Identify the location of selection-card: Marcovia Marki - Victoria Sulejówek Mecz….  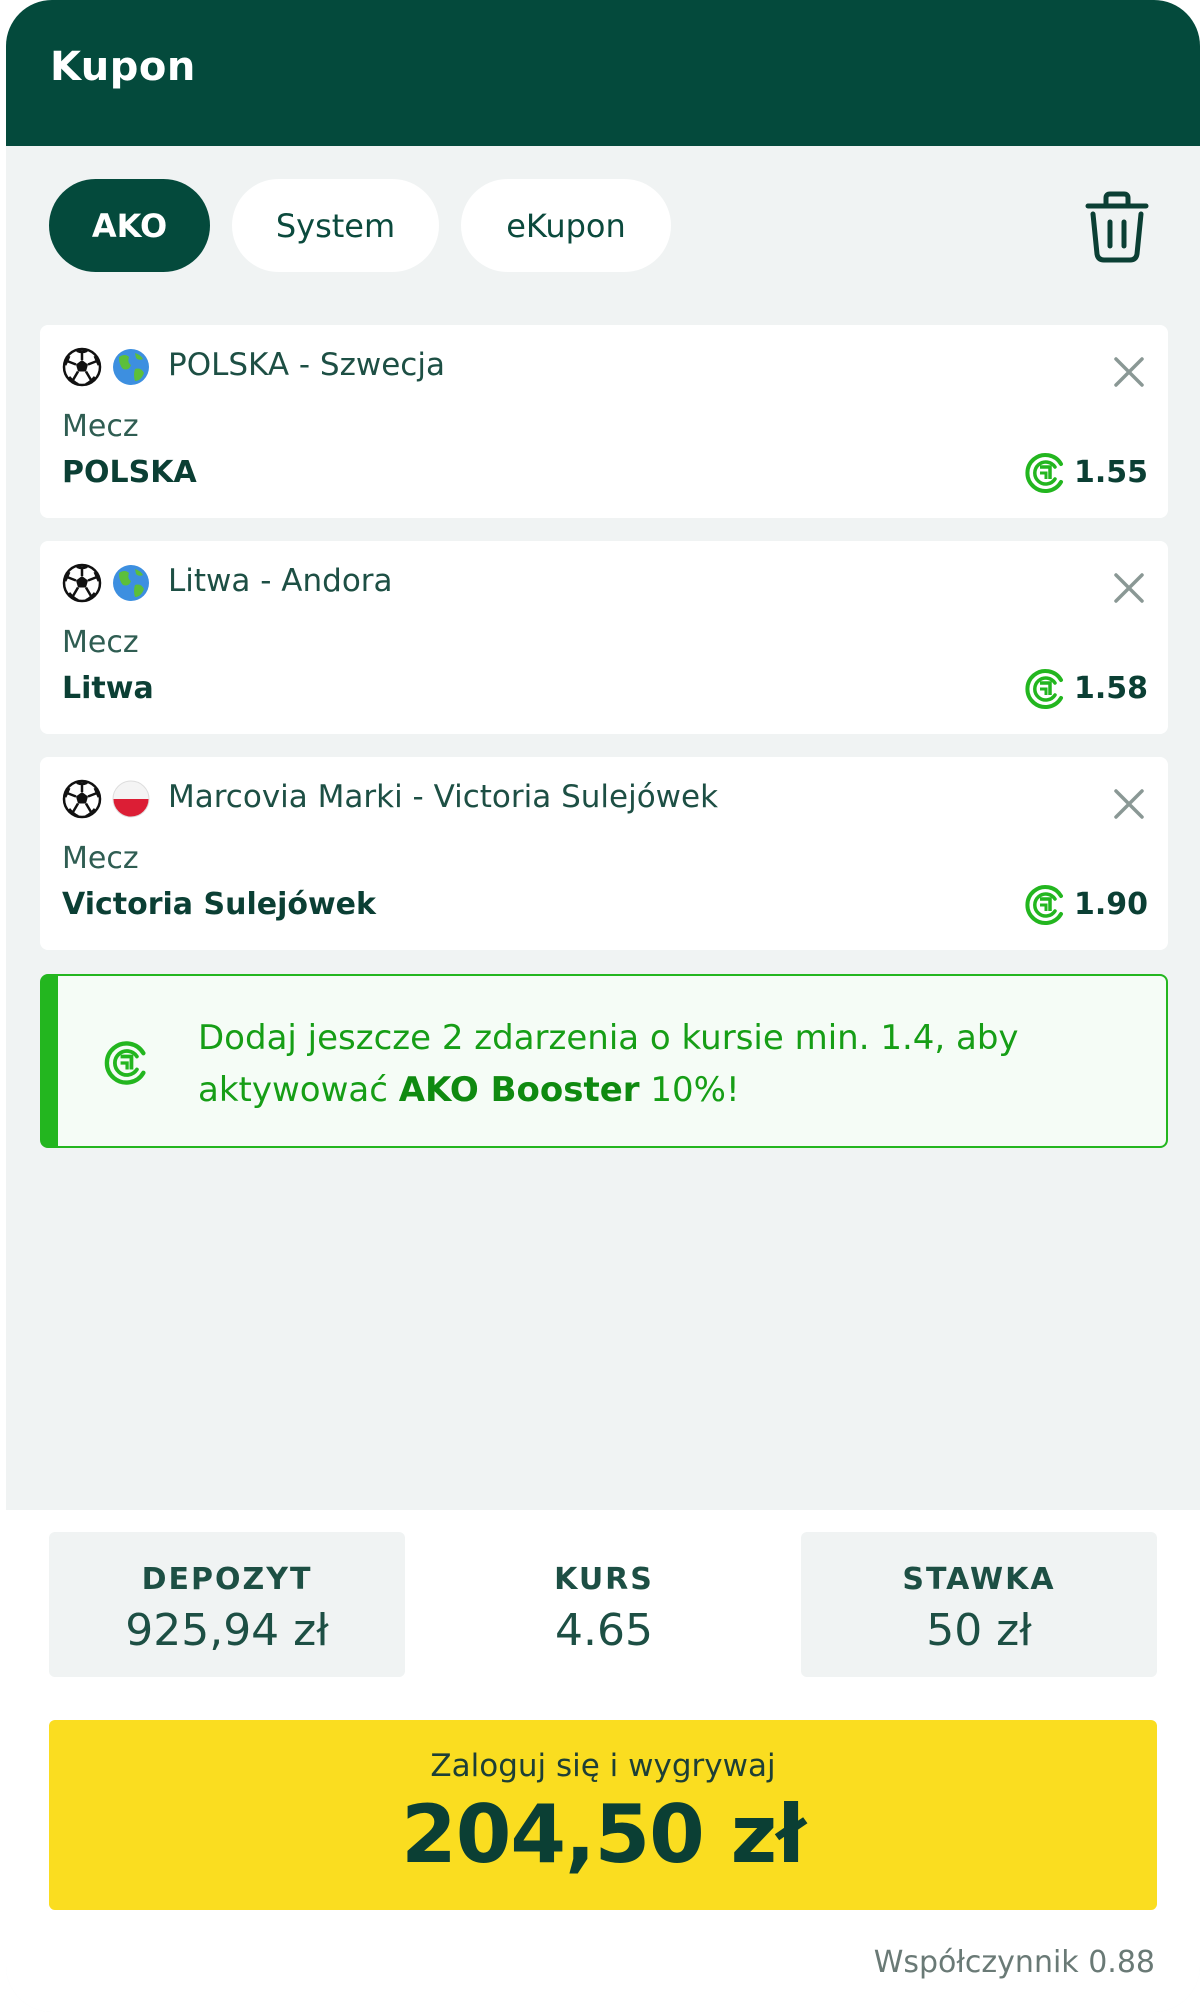
(604, 853).